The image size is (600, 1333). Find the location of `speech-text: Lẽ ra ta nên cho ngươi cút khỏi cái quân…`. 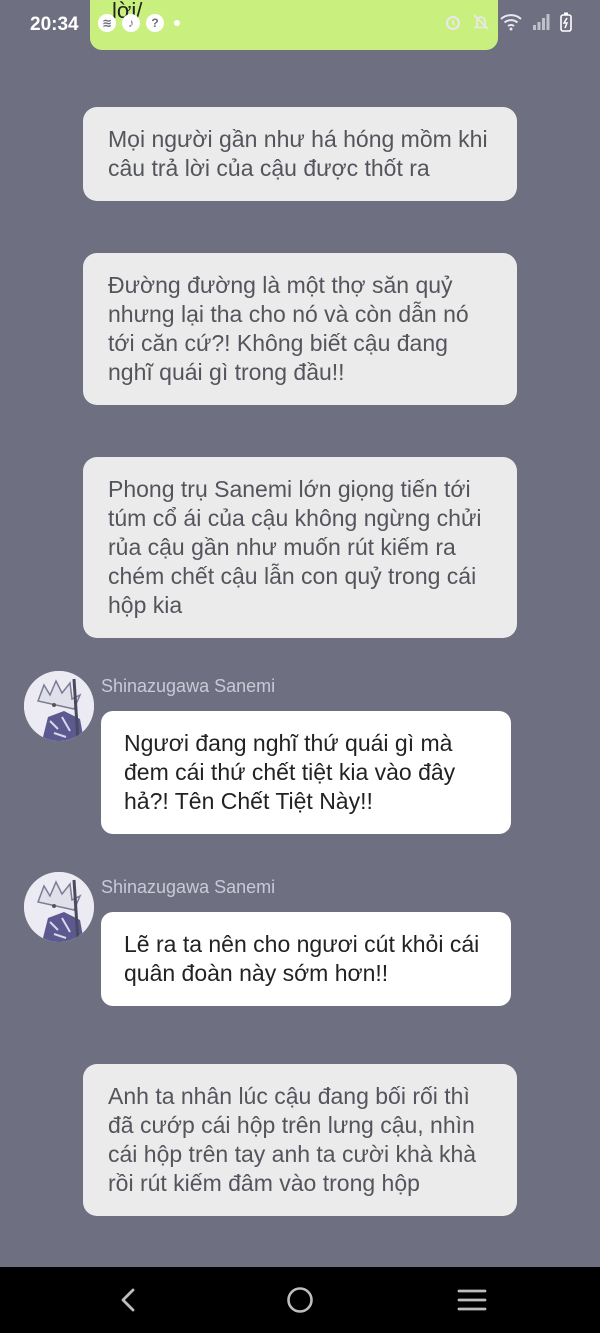

speech-text: Lẽ ra ta nên cho ngươi cút khỏi cái quân… is located at coordinates (302, 958).